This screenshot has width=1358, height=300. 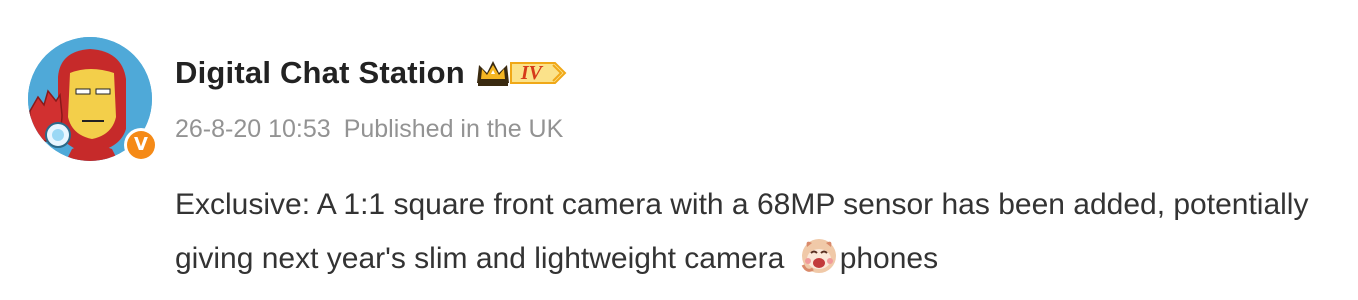 I want to click on post-meta: 26-8-20 10:53 Published in the UK, so click(x=369, y=129).